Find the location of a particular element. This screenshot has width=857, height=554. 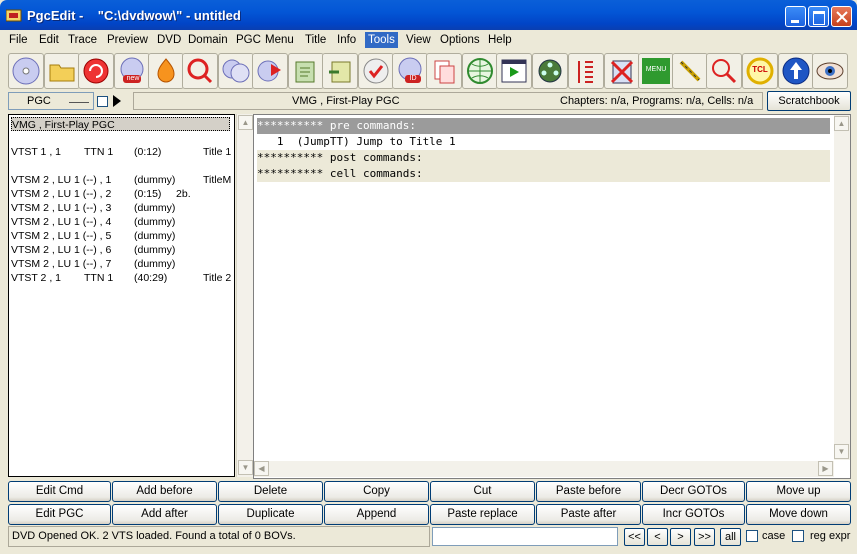

toolbar-button-copy-disc is located at coordinates (236, 71).